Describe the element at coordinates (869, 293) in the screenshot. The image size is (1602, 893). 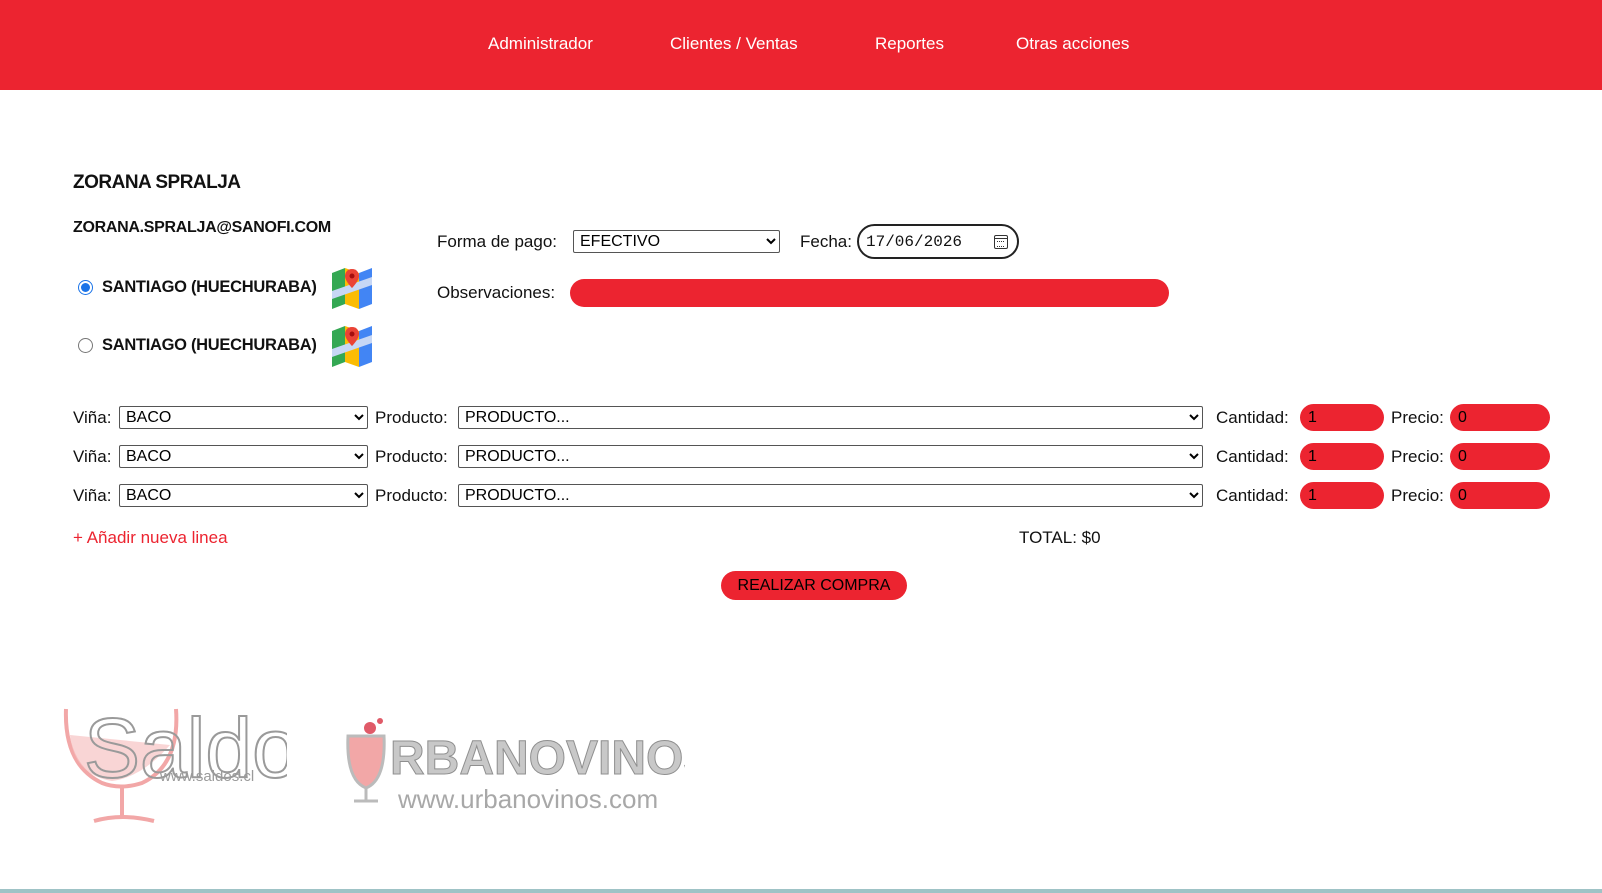
I see `notes-input` at that location.